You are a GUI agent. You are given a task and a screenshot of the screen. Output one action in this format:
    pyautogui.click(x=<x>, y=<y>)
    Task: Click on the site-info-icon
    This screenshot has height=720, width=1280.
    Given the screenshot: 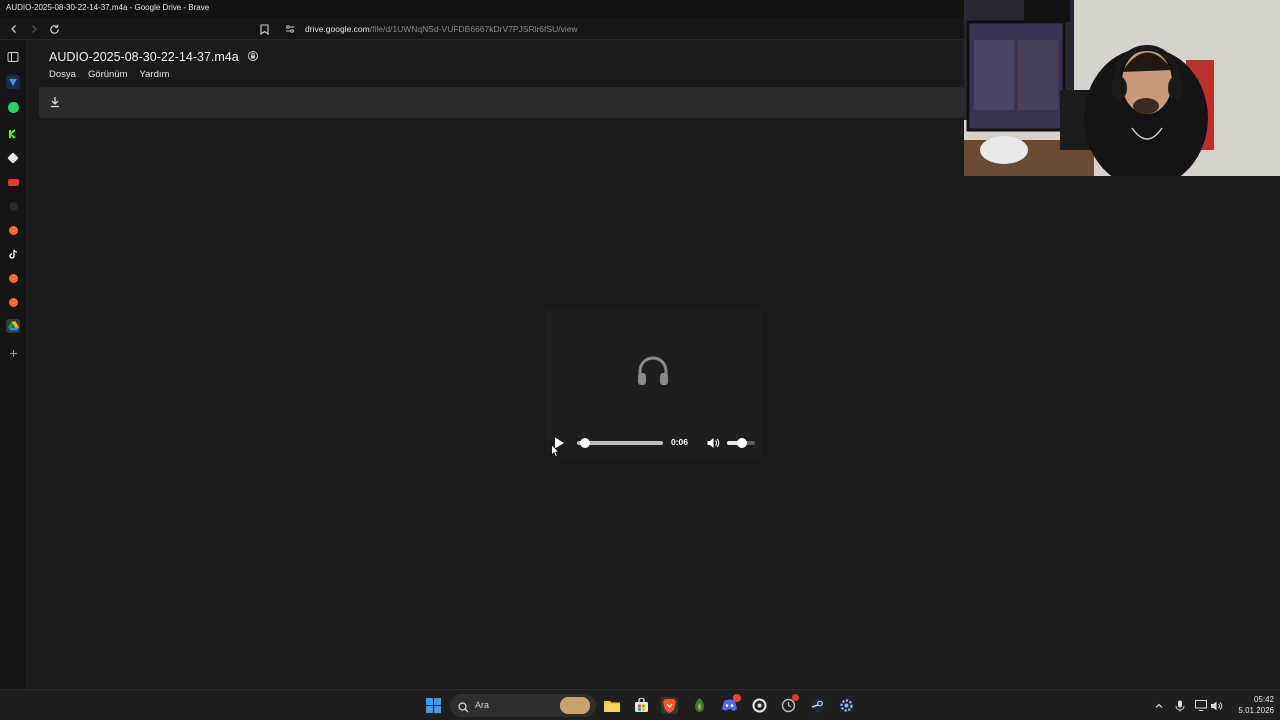 What is the action you would take?
    pyautogui.click(x=290, y=29)
    